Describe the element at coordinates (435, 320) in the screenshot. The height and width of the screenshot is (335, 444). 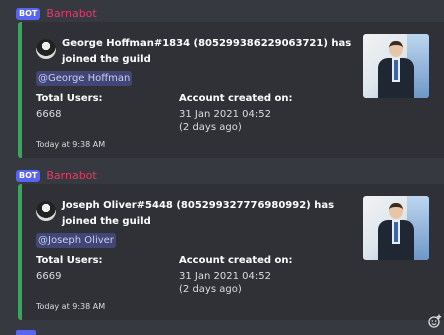
I see `add-reaction-icon` at that location.